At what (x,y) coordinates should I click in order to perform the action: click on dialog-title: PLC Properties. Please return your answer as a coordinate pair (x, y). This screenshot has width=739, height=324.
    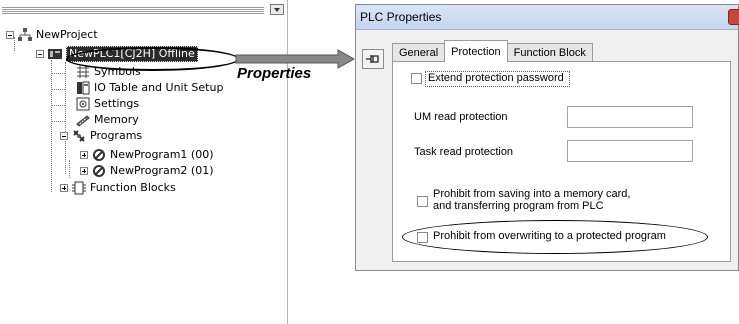
    Looking at the image, I should click on (401, 17).